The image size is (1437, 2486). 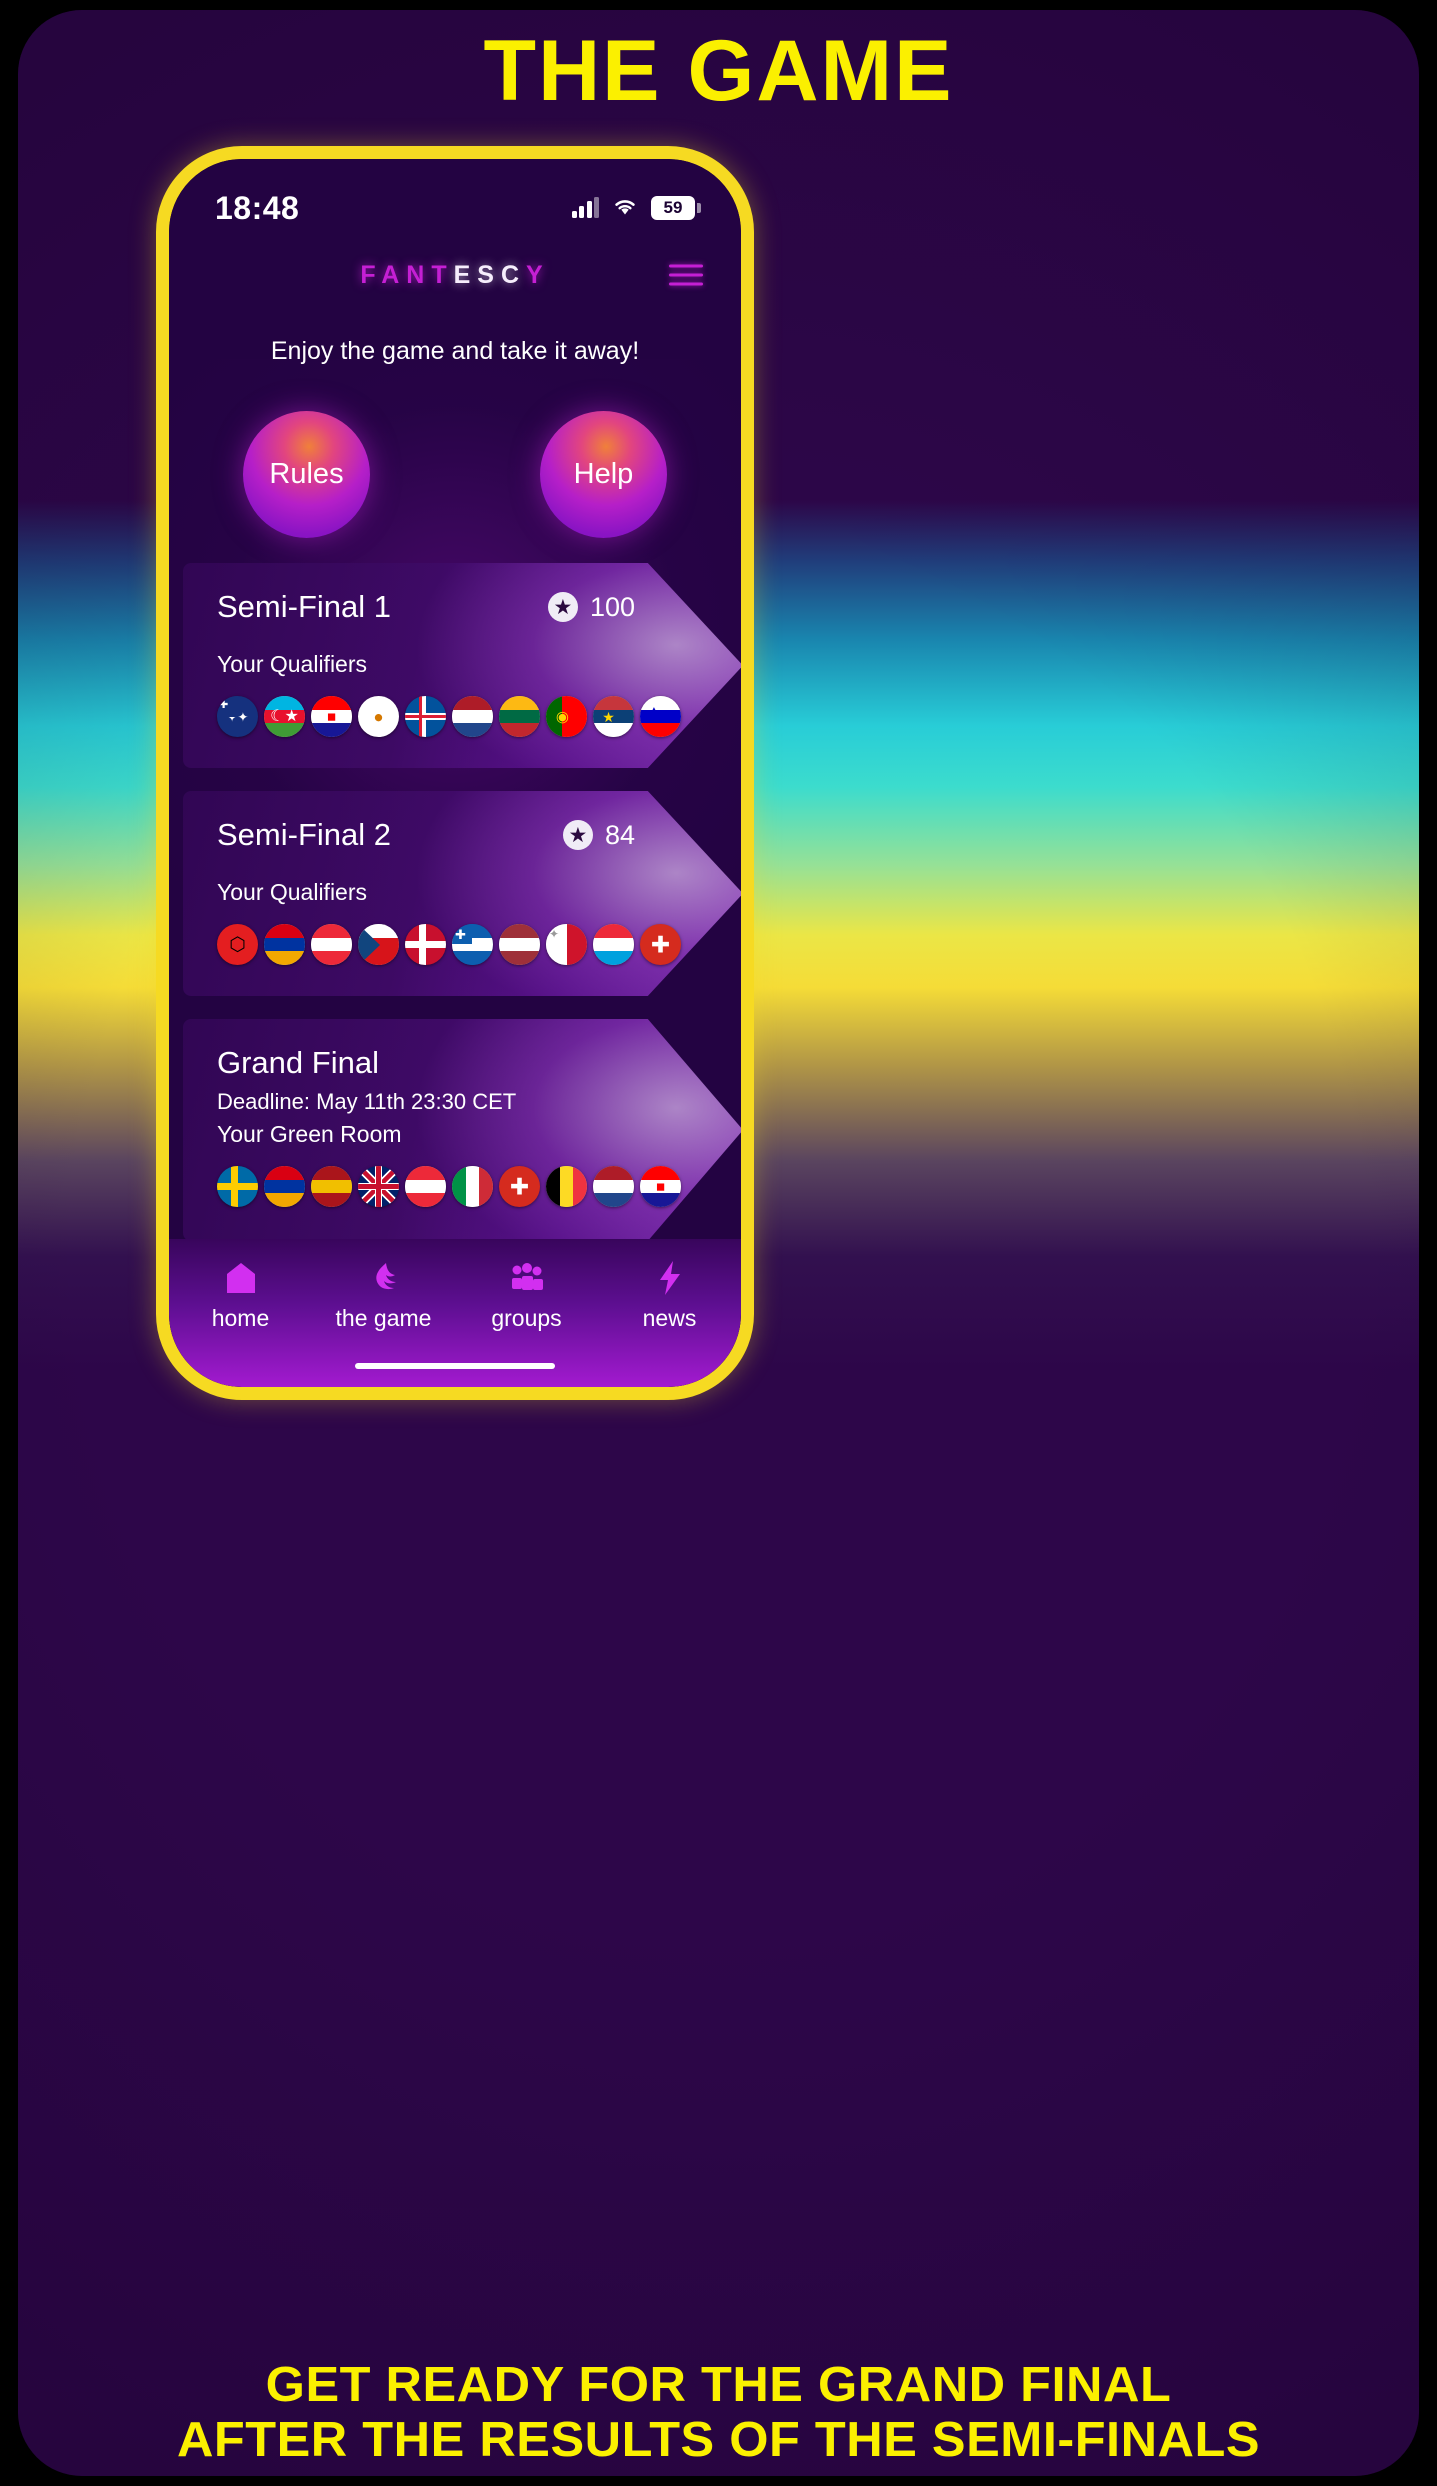 I want to click on home-indicator, so click(x=455, y=1366).